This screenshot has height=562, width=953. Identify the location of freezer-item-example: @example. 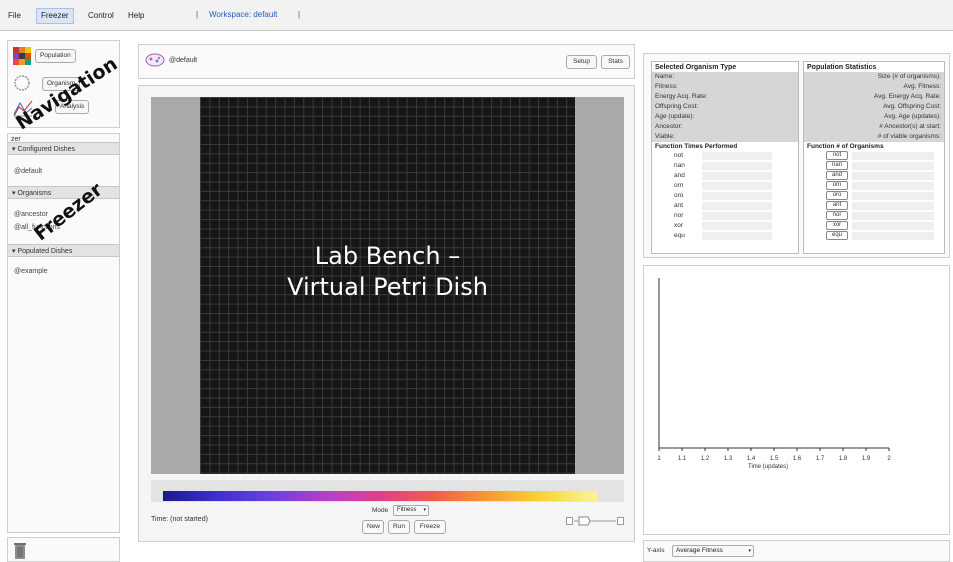
(31, 271).